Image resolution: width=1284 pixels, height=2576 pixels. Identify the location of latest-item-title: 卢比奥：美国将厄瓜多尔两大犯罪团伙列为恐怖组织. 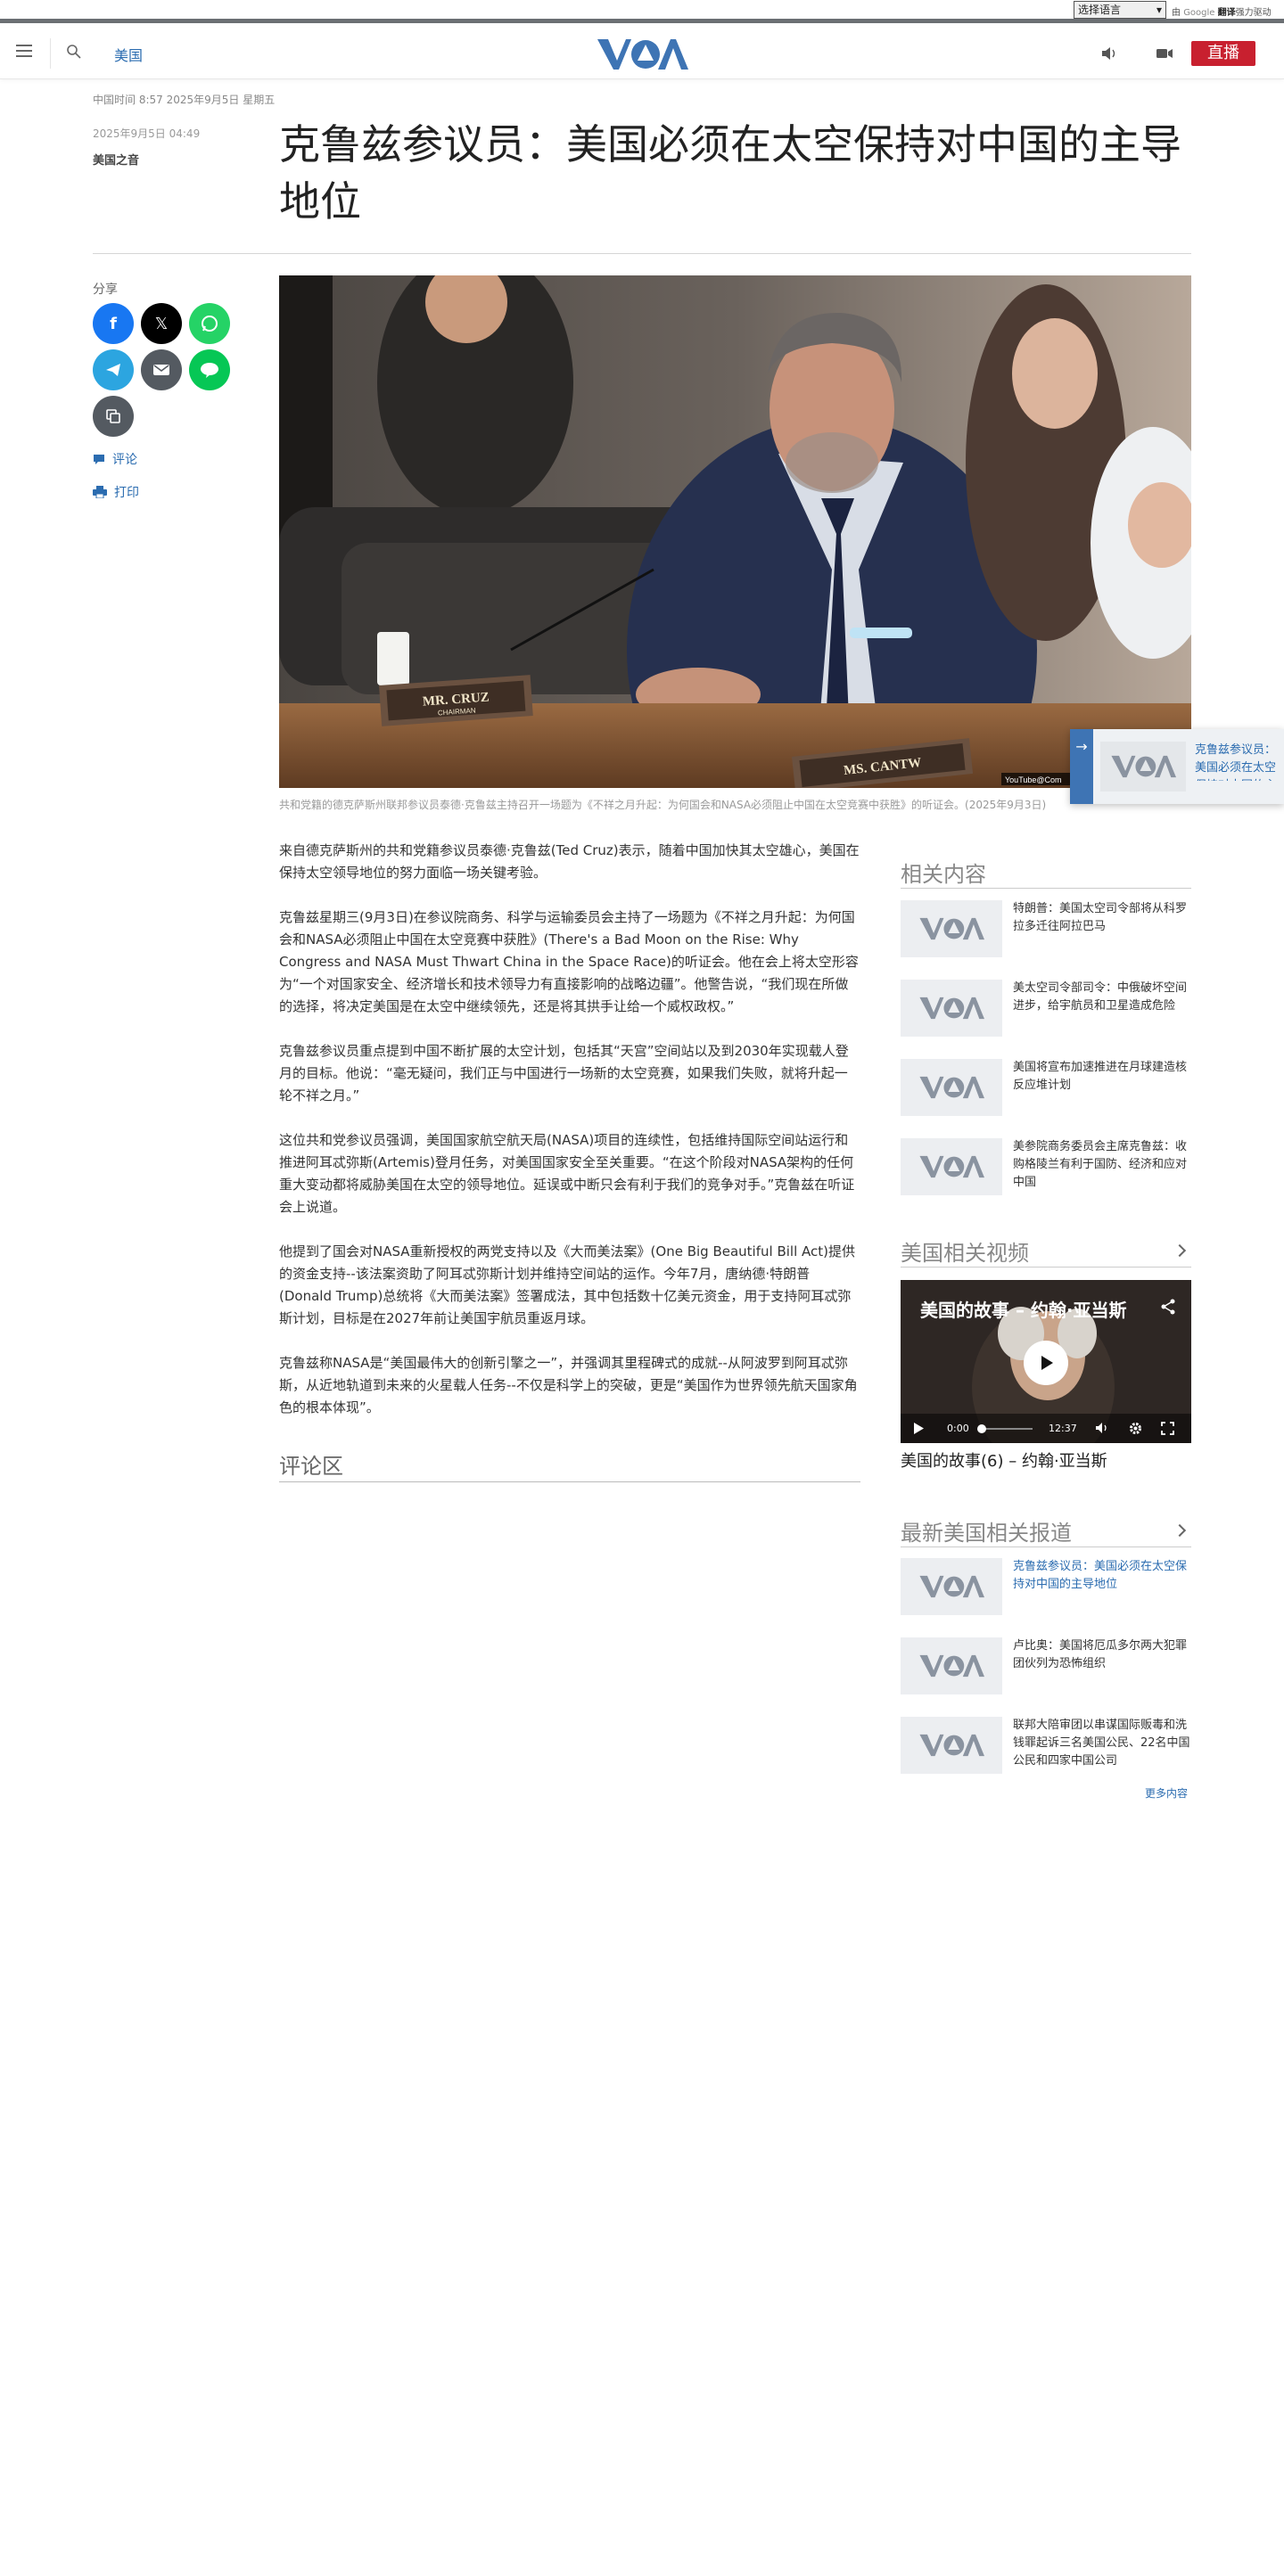
(1102, 1655).